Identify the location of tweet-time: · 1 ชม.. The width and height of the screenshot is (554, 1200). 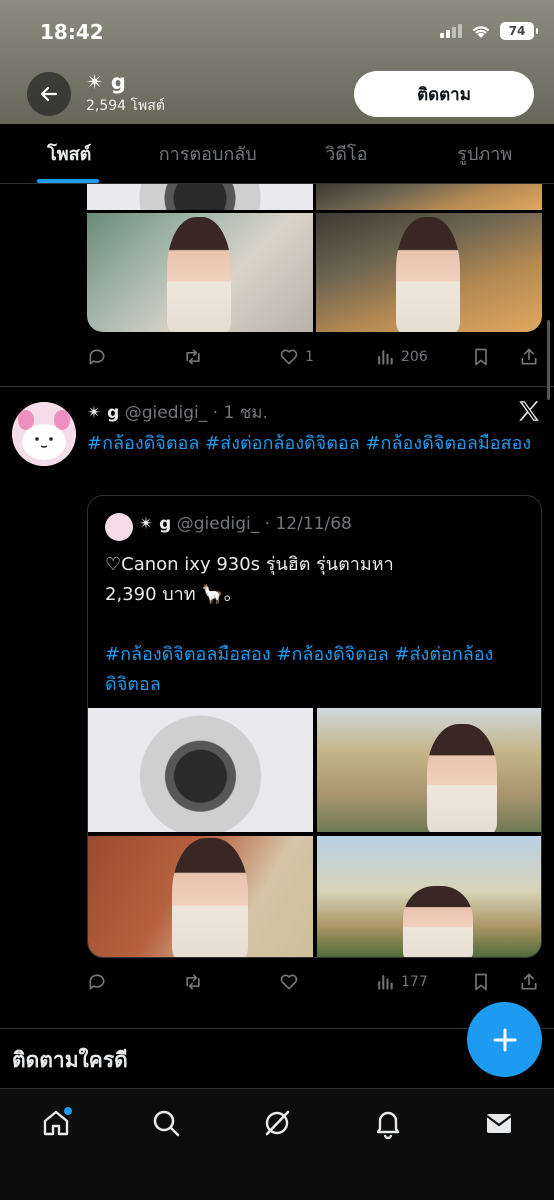
(240, 413).